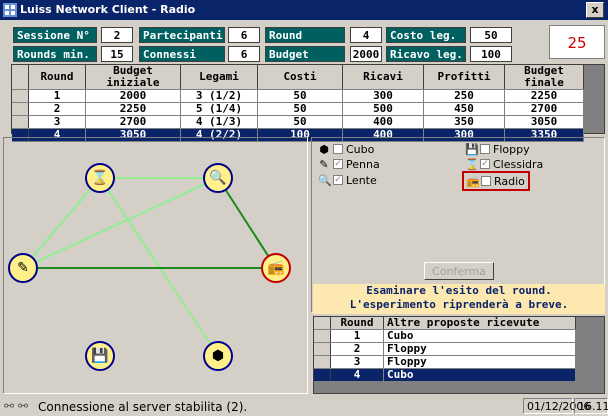 This screenshot has width=608, height=416. What do you see at coordinates (383, 96) in the screenshot?
I see `cell: 300` at bounding box center [383, 96].